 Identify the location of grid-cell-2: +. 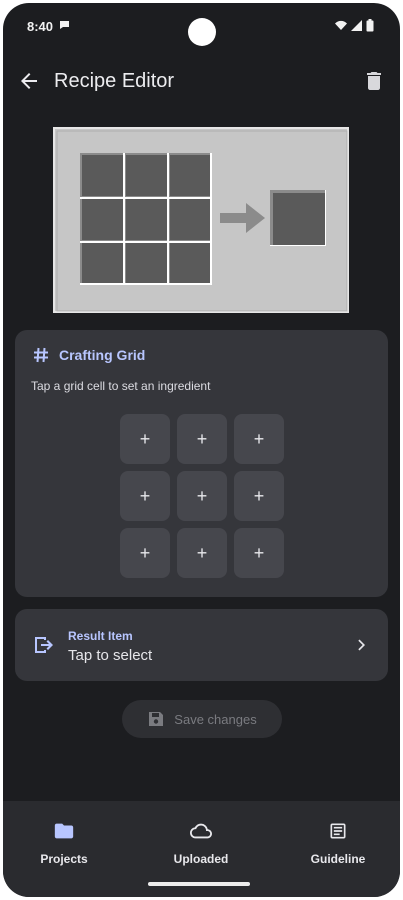
(202, 439).